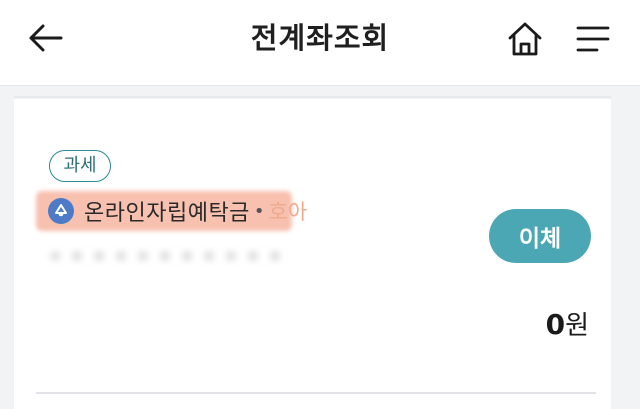  I want to click on home-button, so click(525, 39).